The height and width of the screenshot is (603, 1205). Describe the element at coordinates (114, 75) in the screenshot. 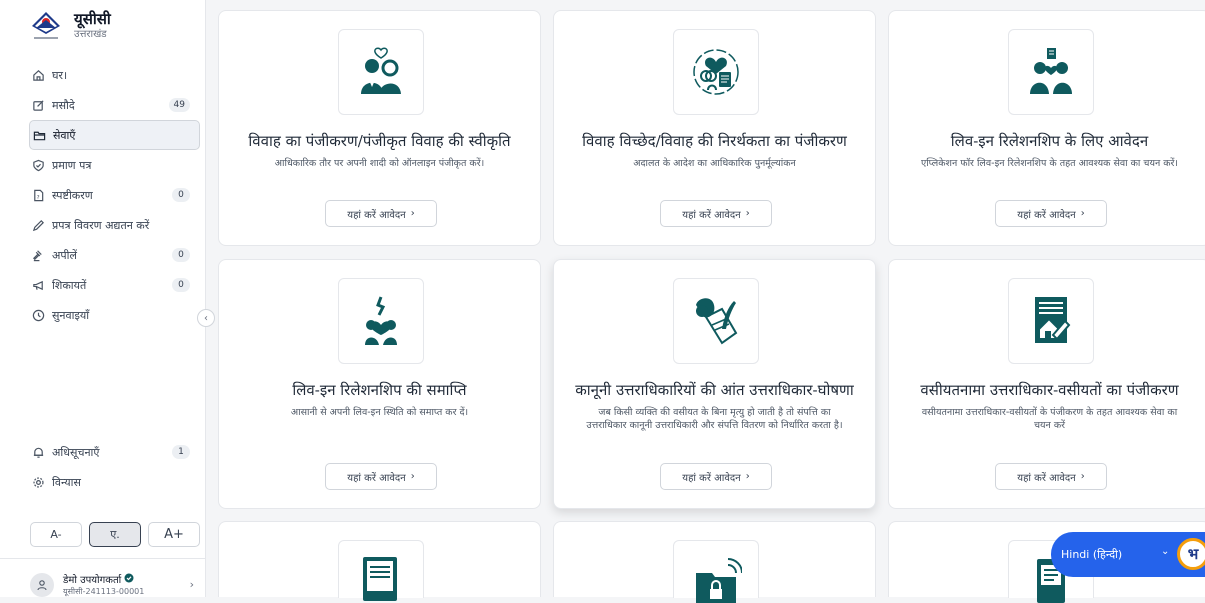

I see `sidebar-item-home: घर।` at that location.